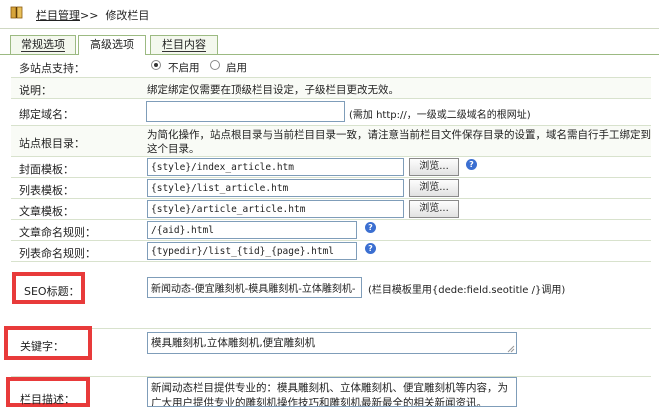  I want to click on multisite-option-enable: 启用, so click(236, 68).